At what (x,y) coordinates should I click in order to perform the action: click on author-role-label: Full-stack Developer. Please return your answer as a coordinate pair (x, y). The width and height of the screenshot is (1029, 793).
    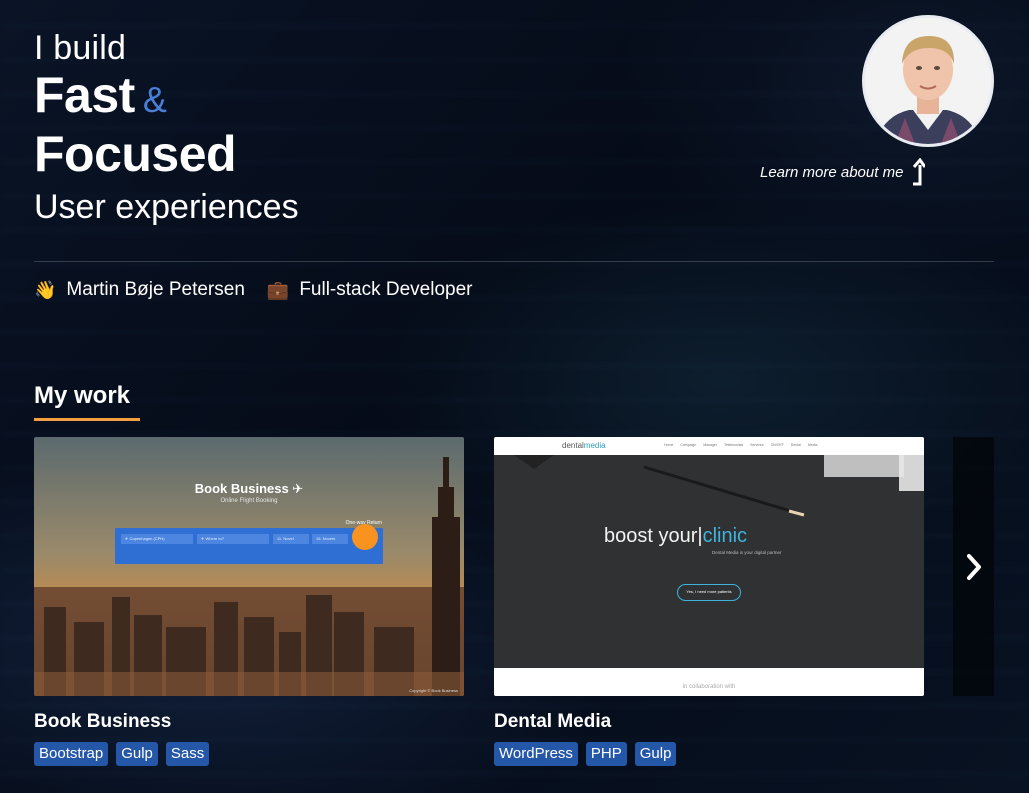
    Looking at the image, I should click on (386, 289).